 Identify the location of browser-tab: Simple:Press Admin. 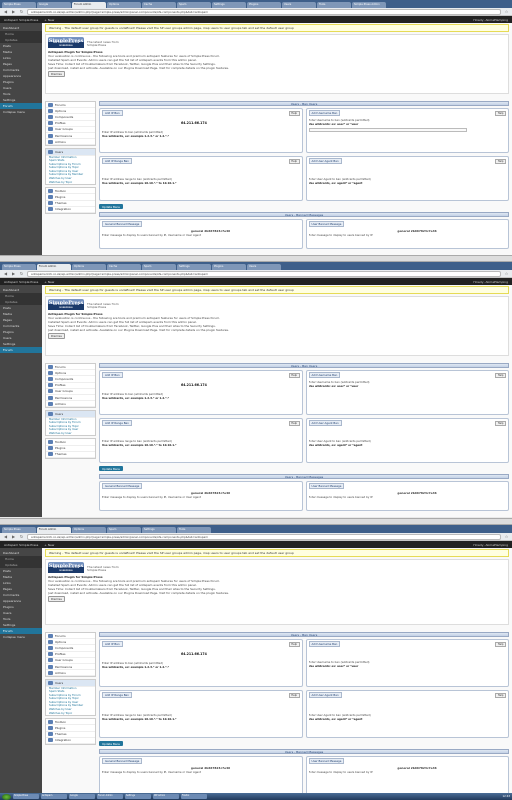
(369, 5).